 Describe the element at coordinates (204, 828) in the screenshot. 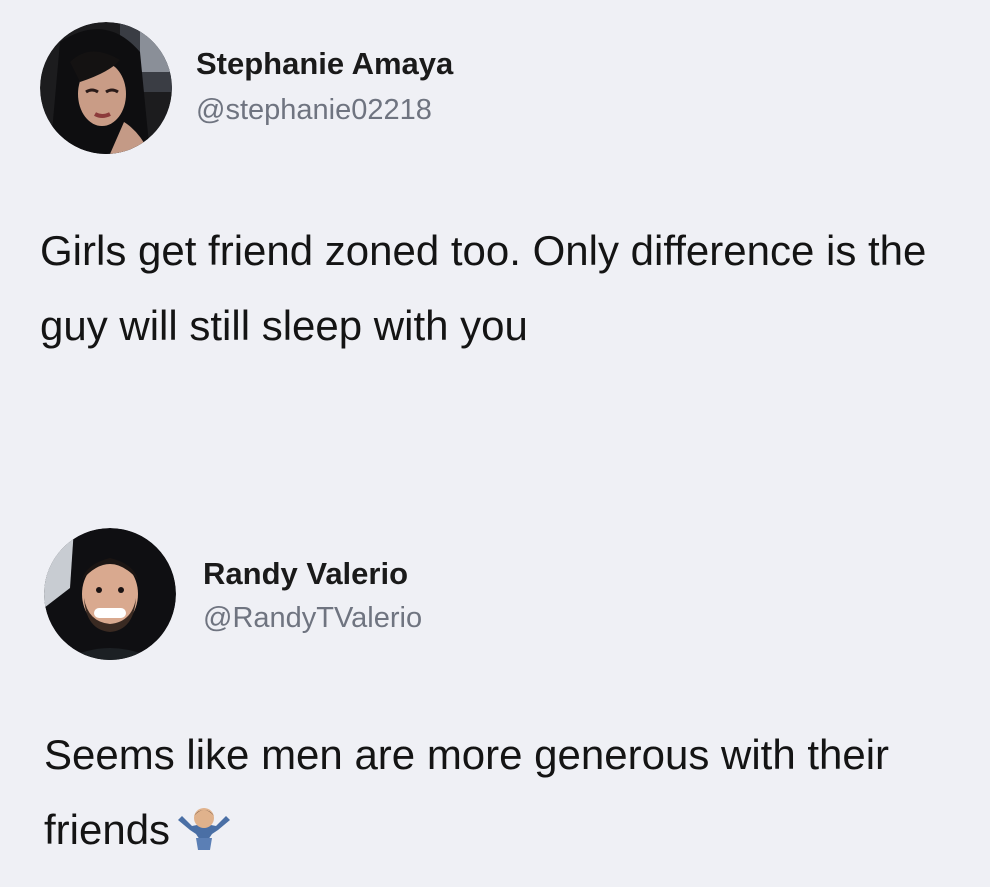

I see `person-shrugging-emoji-icon` at that location.